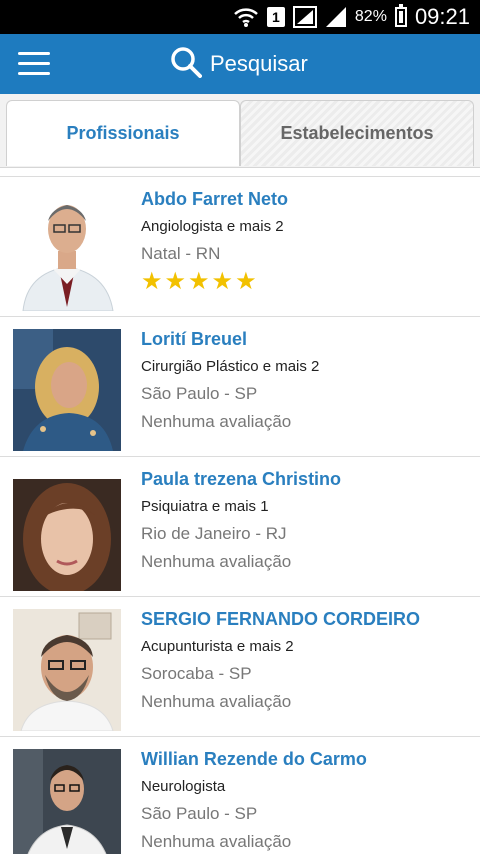 The height and width of the screenshot is (854, 480). What do you see at coordinates (275, 17) in the screenshot?
I see `sim-slot-icon: 1` at bounding box center [275, 17].